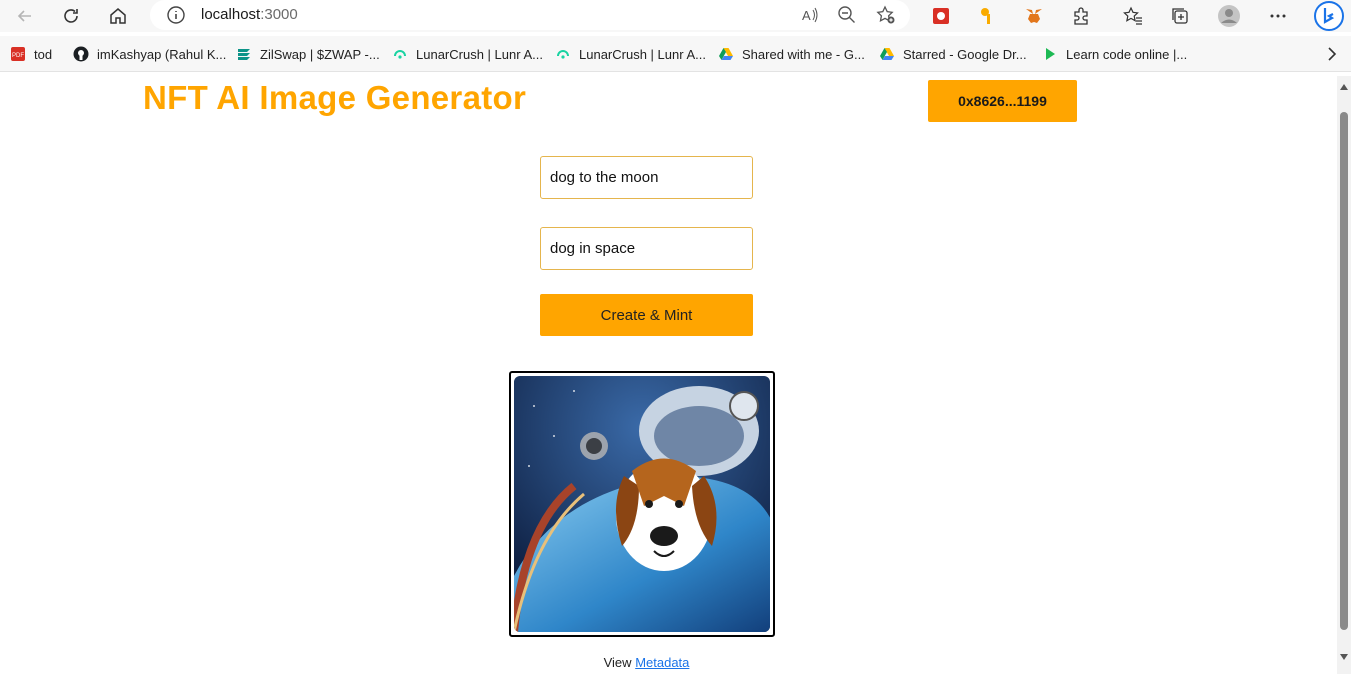 This screenshot has width=1351, height=674. Describe the element at coordinates (847, 15) in the screenshot. I see `zoom-out-icon` at that location.